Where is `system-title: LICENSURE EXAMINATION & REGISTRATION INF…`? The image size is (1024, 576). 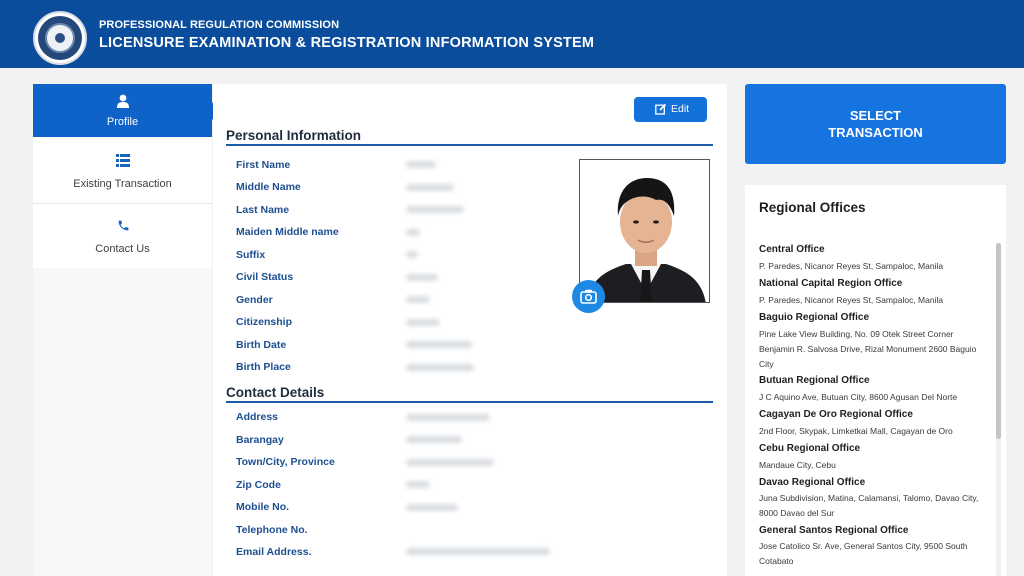 system-title: LICENSURE EXAMINATION & REGISTRATION INF… is located at coordinates (347, 43).